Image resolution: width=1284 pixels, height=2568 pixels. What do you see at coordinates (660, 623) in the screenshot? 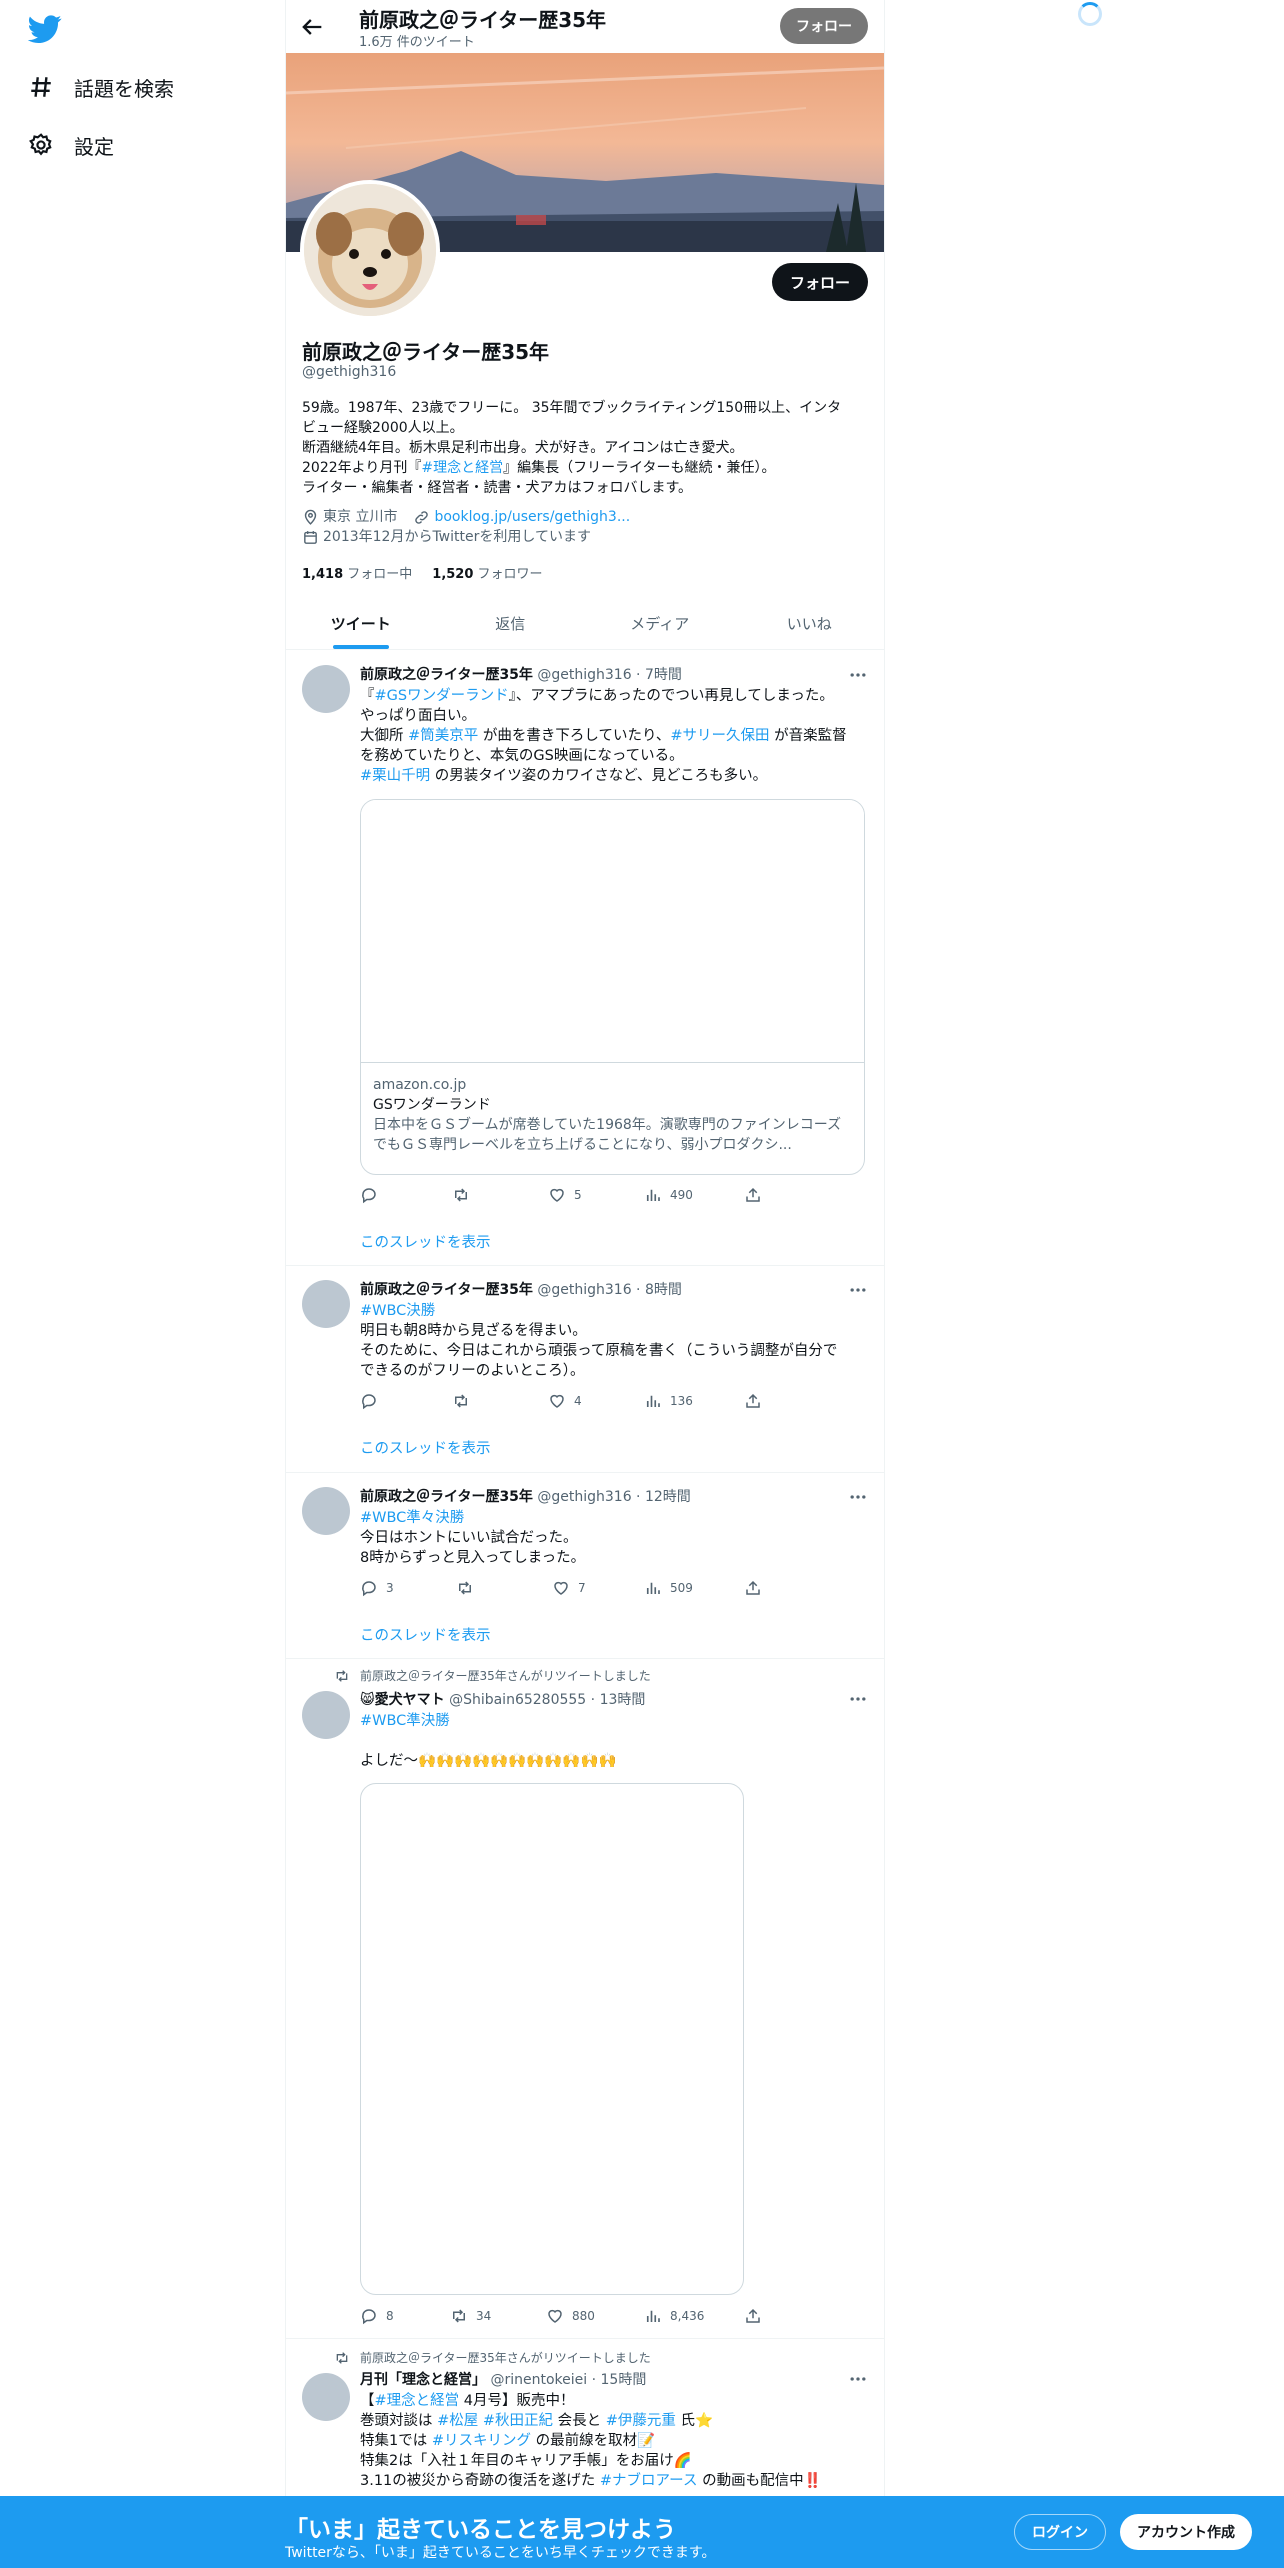
I see `tab-media: メディア` at bounding box center [660, 623].